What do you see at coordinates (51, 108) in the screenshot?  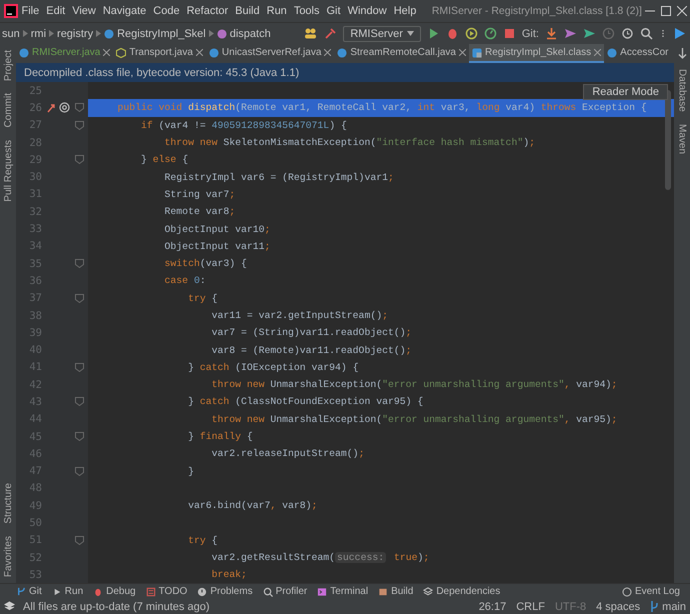 I see `implementation-arrow-icon` at bounding box center [51, 108].